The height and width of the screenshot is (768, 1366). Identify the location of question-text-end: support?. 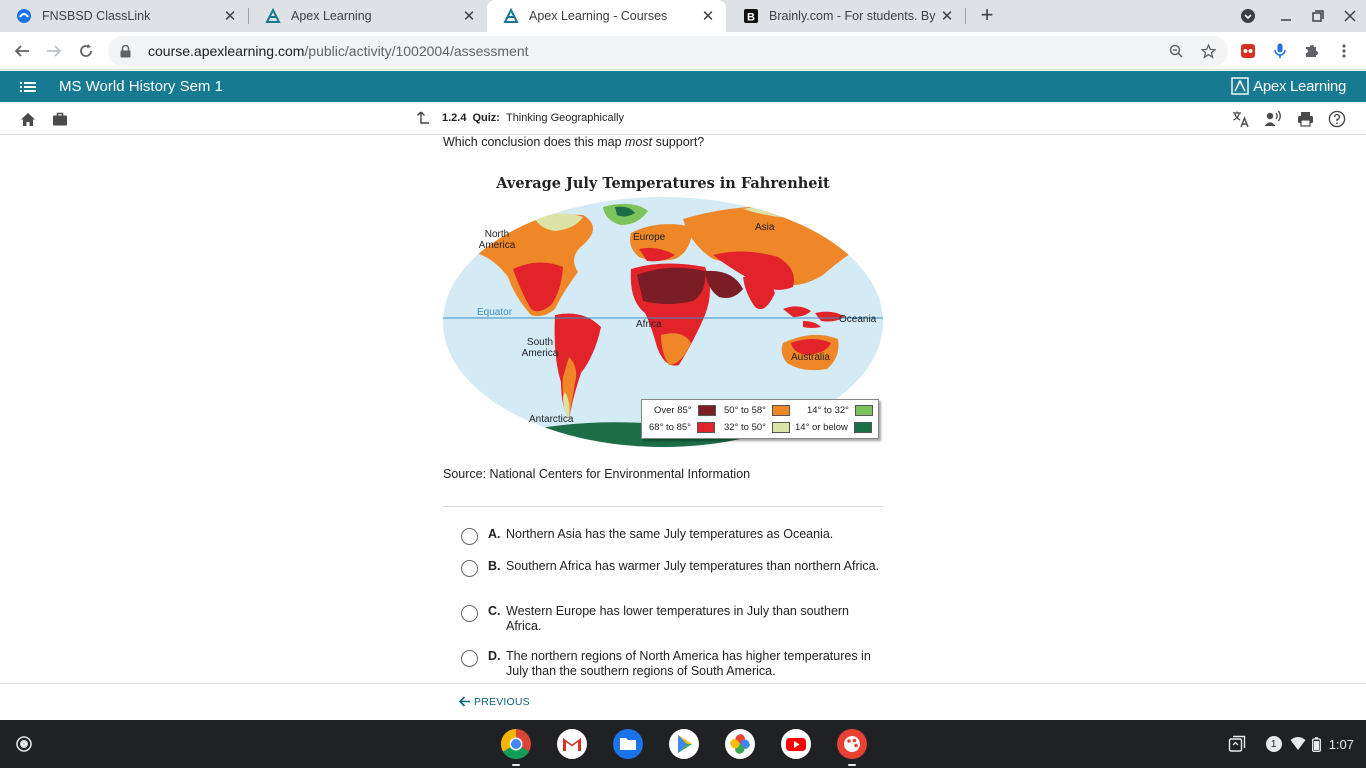
(678, 142).